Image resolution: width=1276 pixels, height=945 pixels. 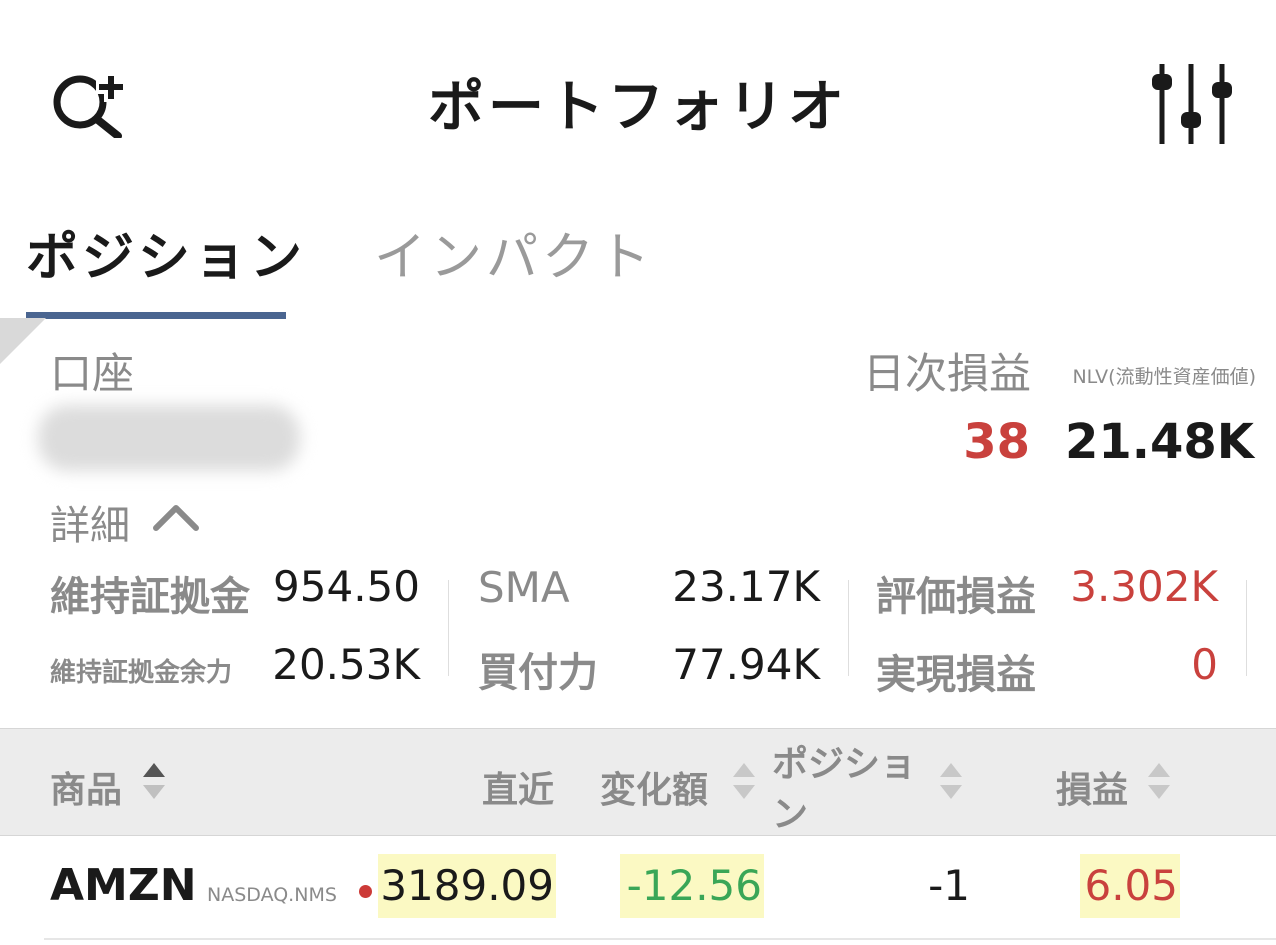 I want to click on row-last-price: 3189.09, so click(x=467, y=886).